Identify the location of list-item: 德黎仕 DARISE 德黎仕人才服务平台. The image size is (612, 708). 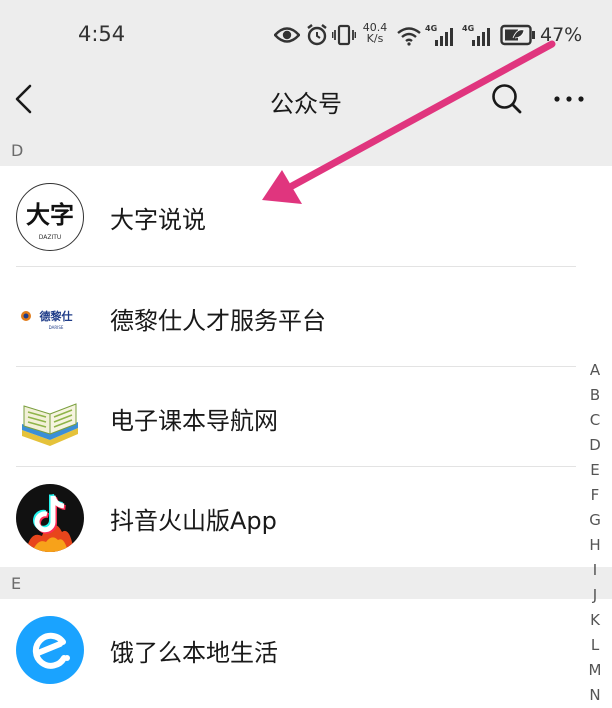
(306, 317).